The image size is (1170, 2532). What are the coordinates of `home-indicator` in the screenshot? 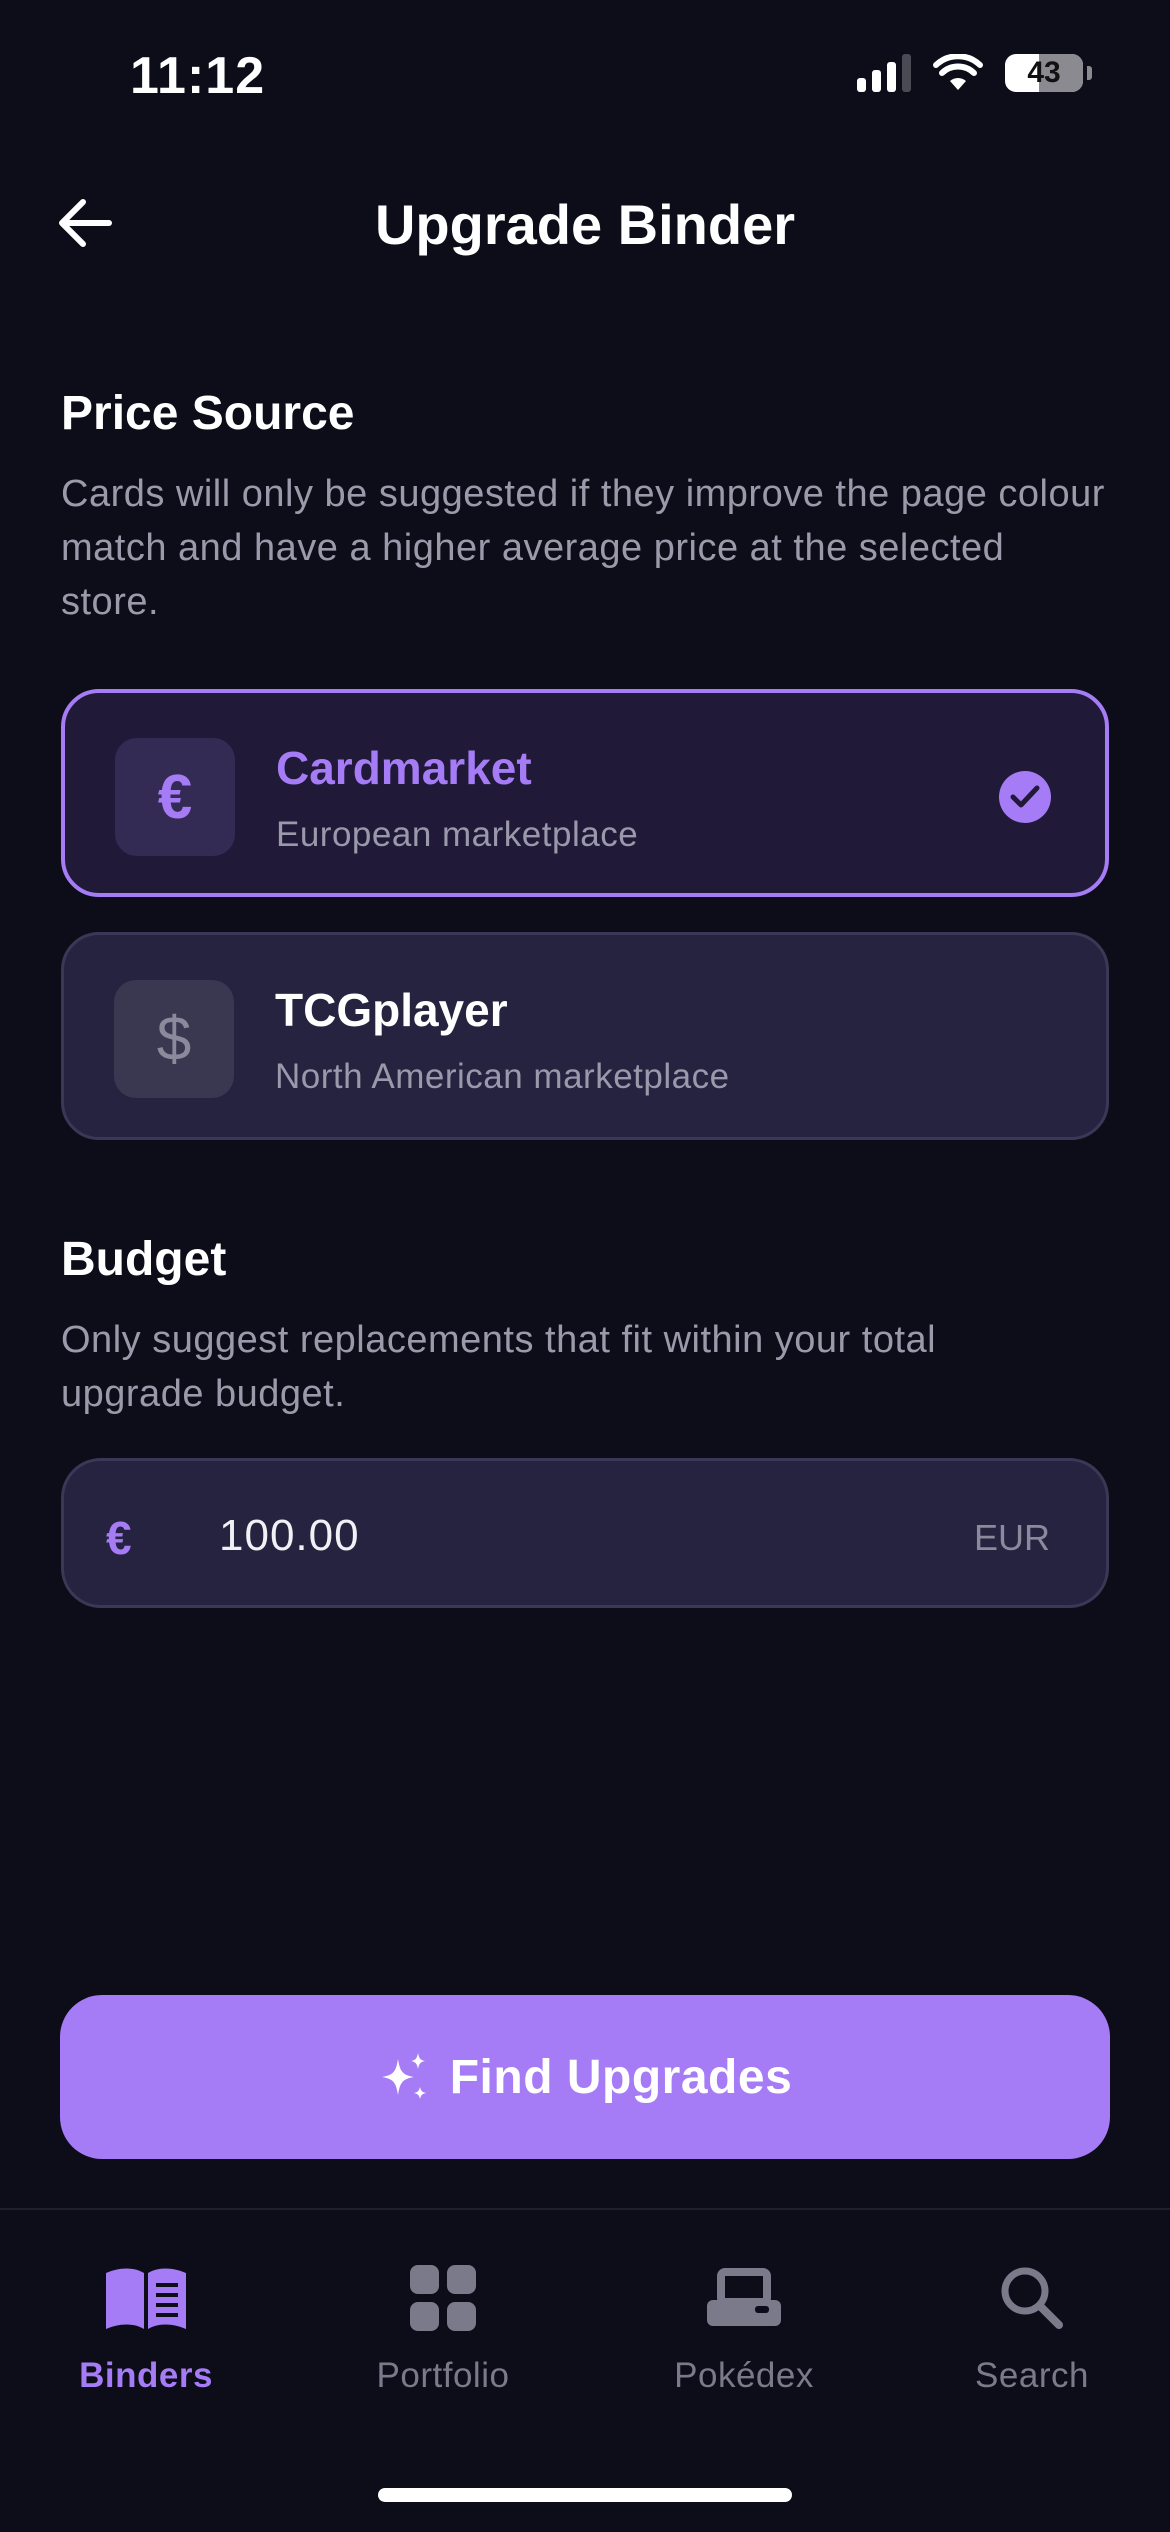 It's located at (585, 2495).